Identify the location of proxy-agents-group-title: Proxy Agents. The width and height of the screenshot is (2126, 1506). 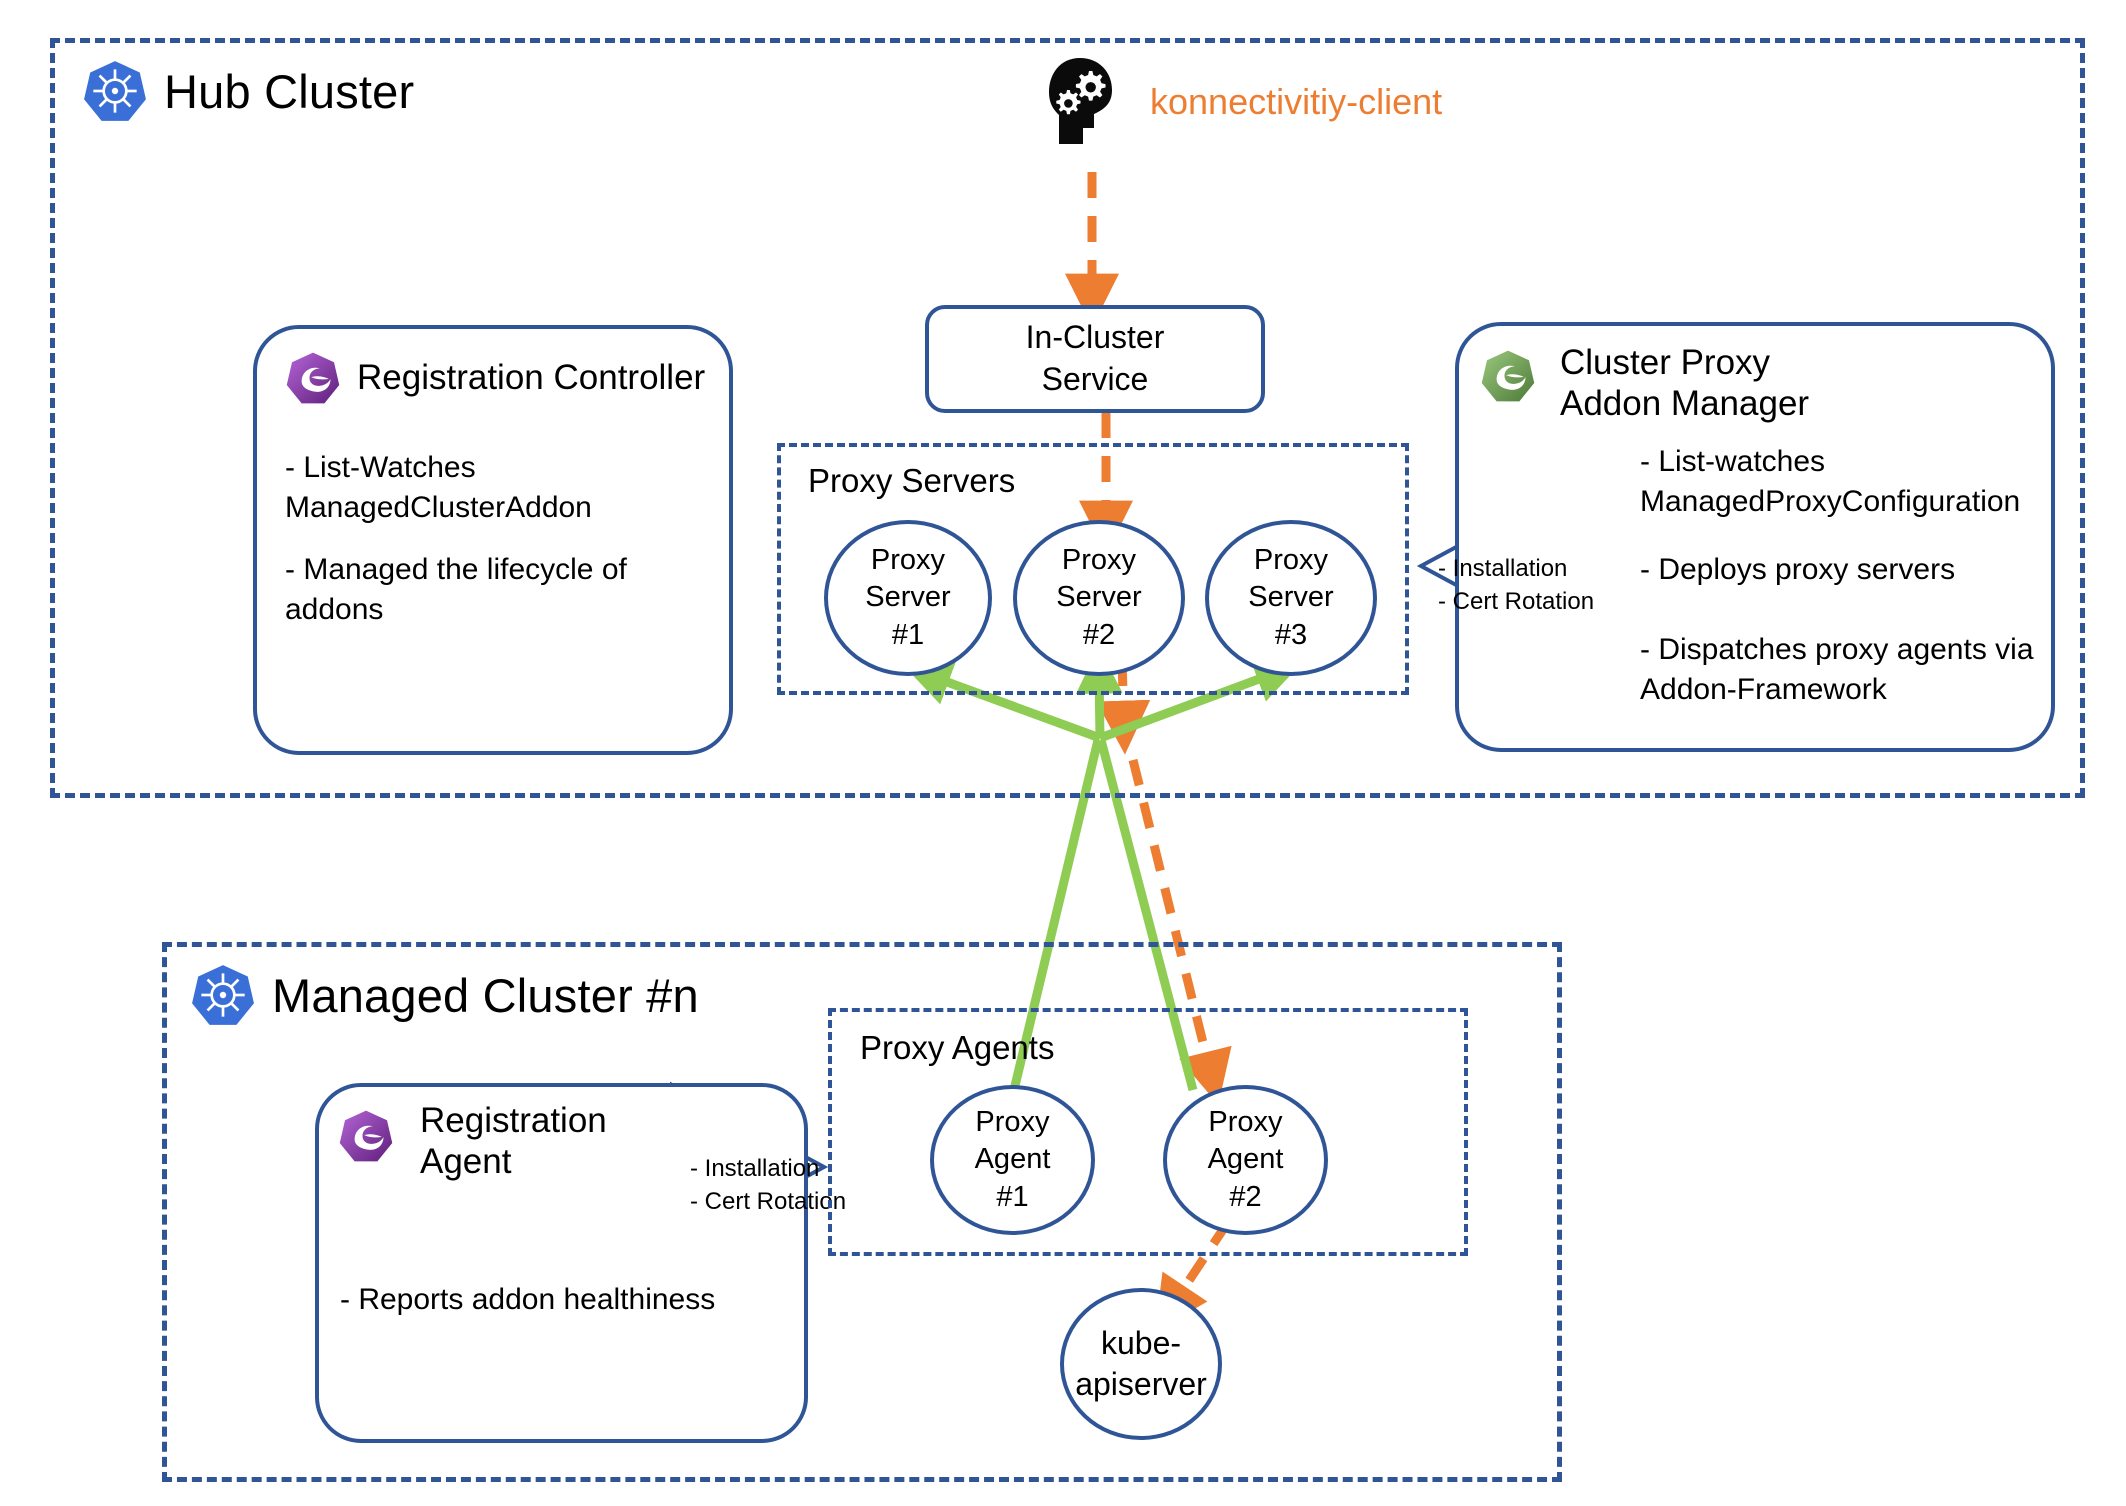
(957, 1047).